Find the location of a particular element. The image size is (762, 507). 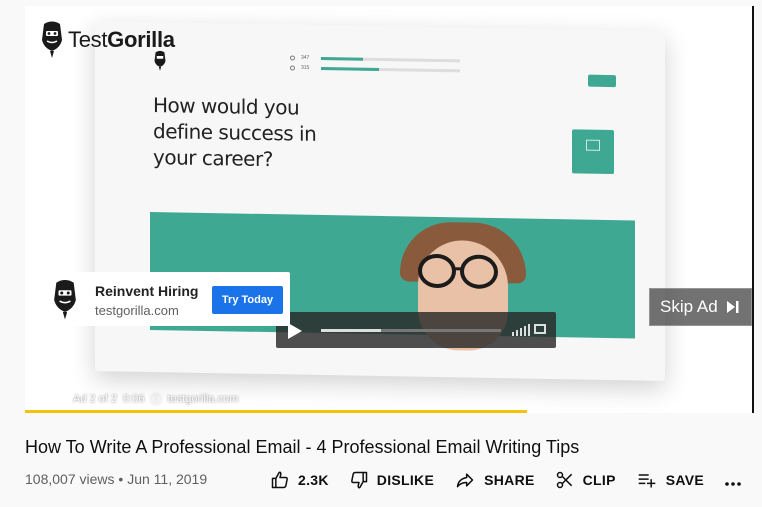

ad-progress-bar is located at coordinates (388, 411).